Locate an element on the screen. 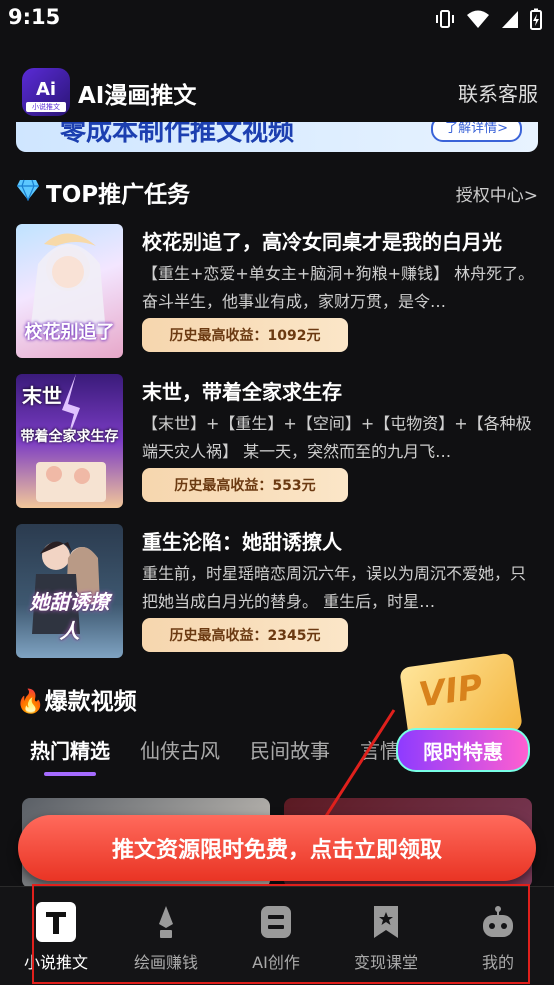  pen-nib-icon is located at coordinates (166, 922).